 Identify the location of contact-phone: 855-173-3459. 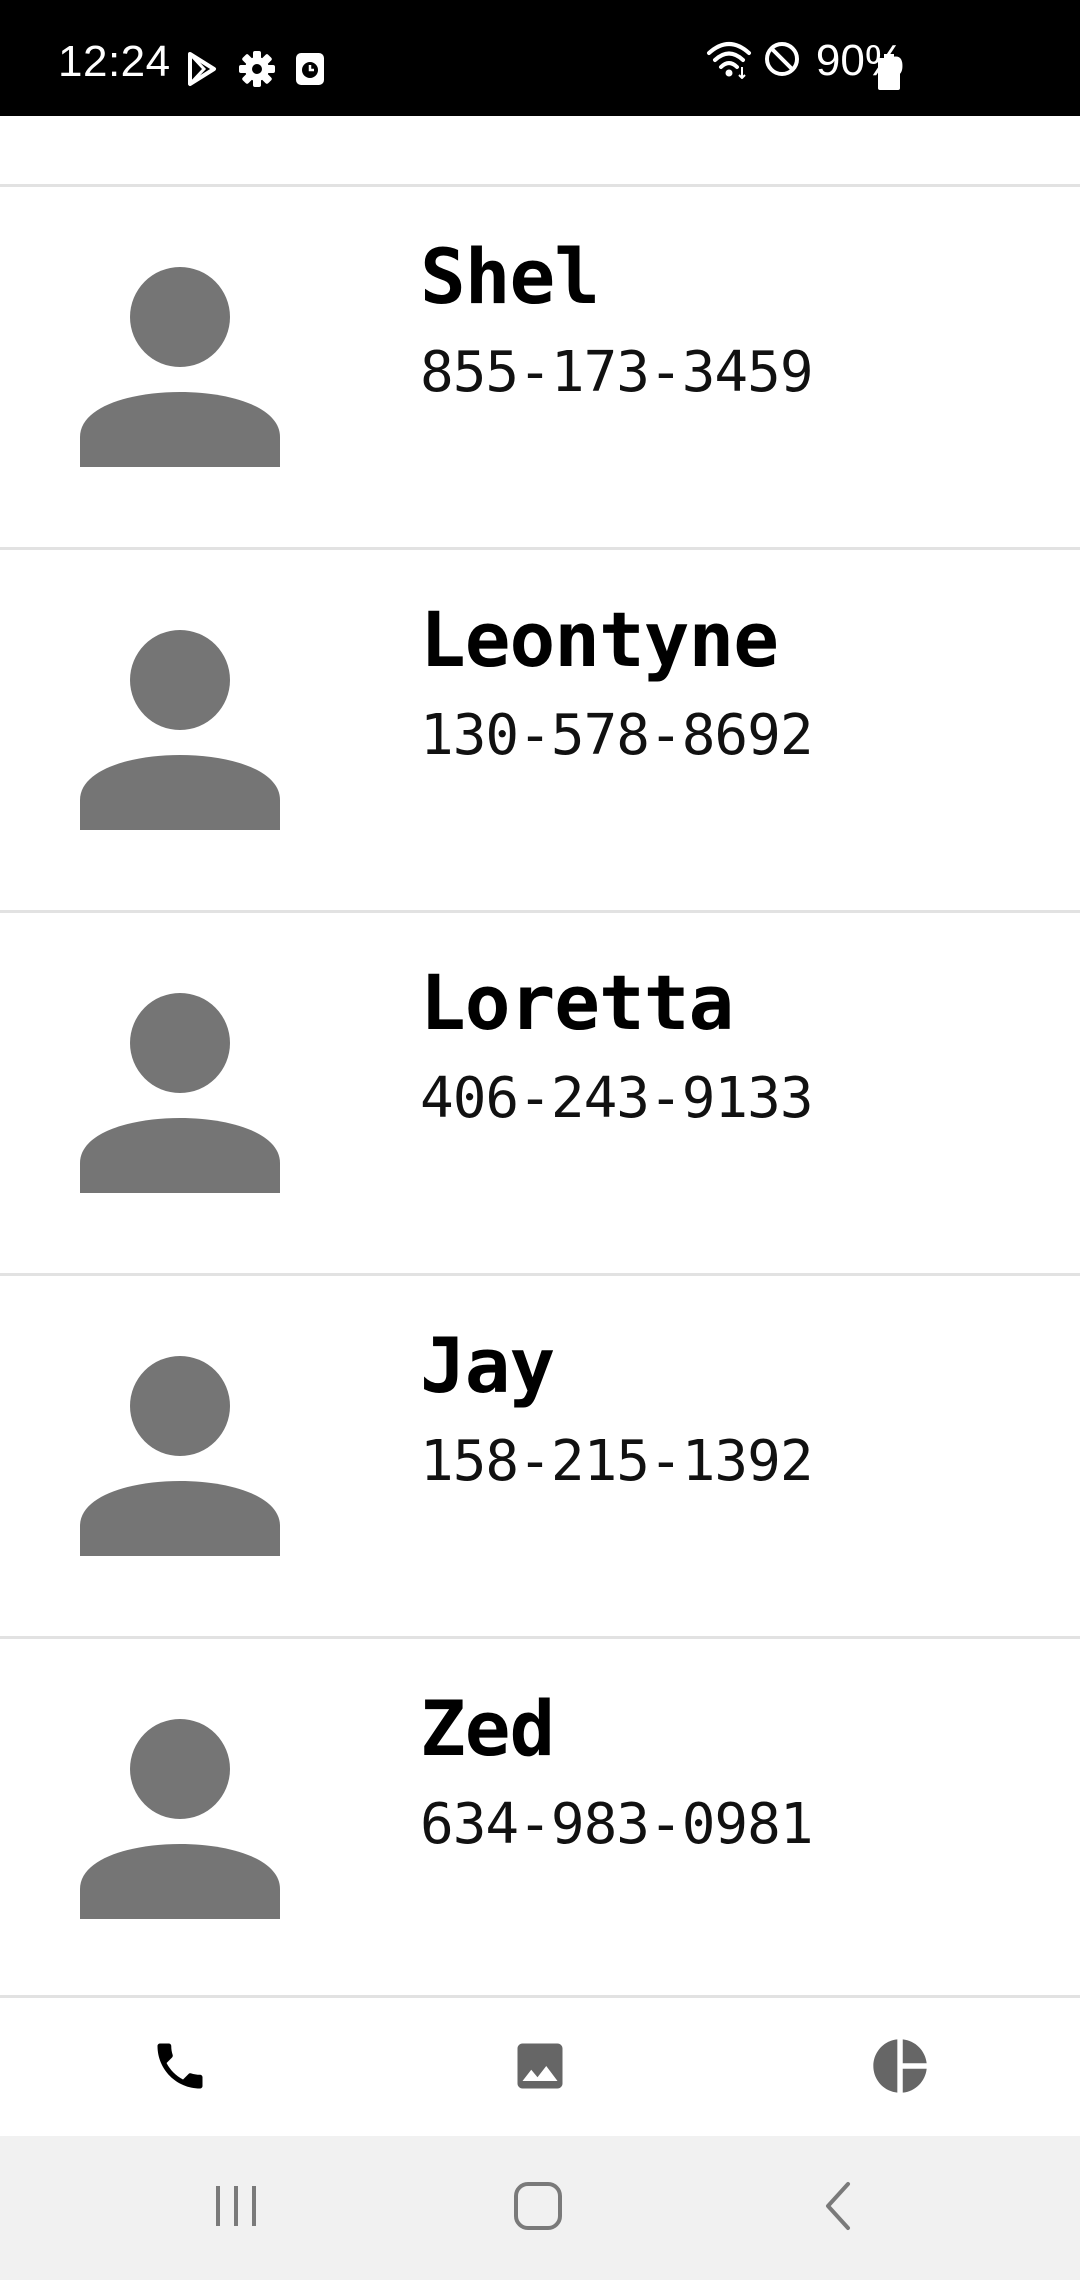
(617, 372).